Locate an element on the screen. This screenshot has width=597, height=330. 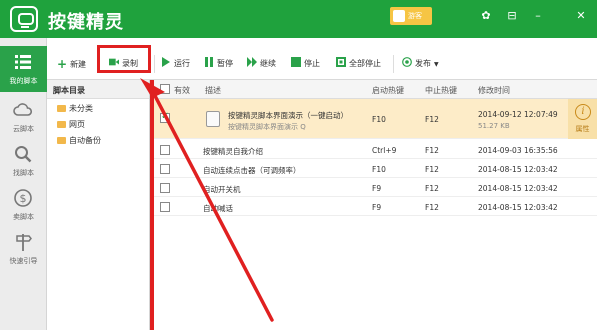
script-directory: 脚本目录 未分类 网页 自动备份 is located at coordinates (98, 205).